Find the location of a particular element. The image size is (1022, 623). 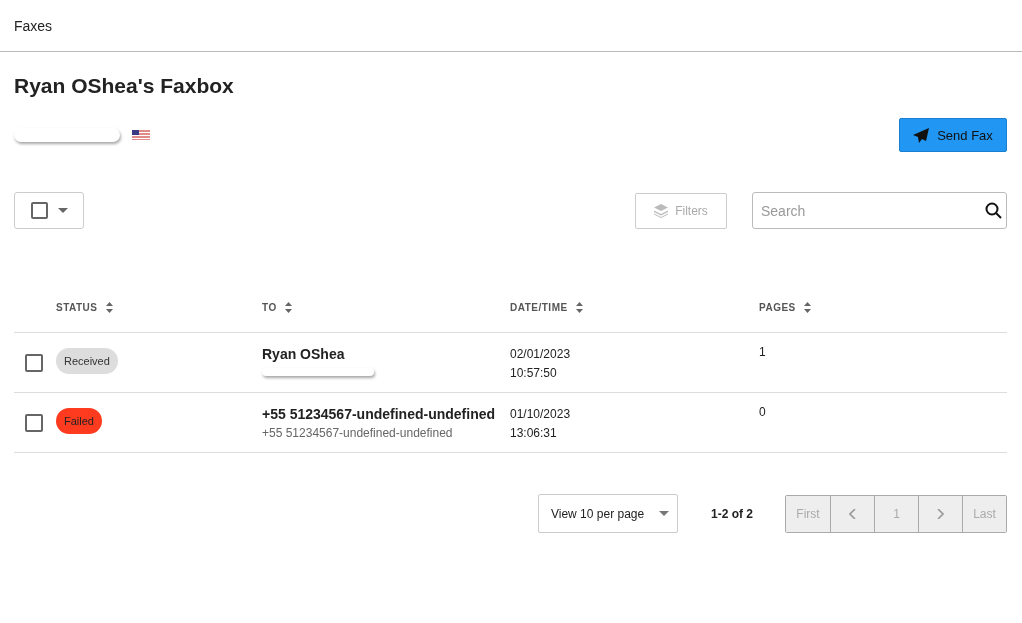

header-title: Faxes is located at coordinates (33, 25).